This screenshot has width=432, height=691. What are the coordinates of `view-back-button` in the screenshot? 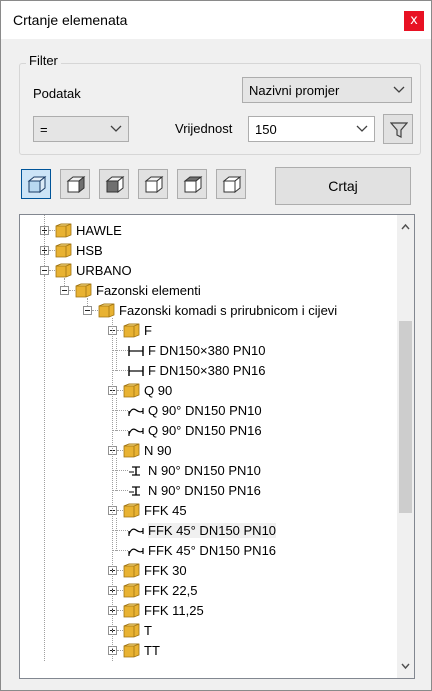 It's located at (192, 184).